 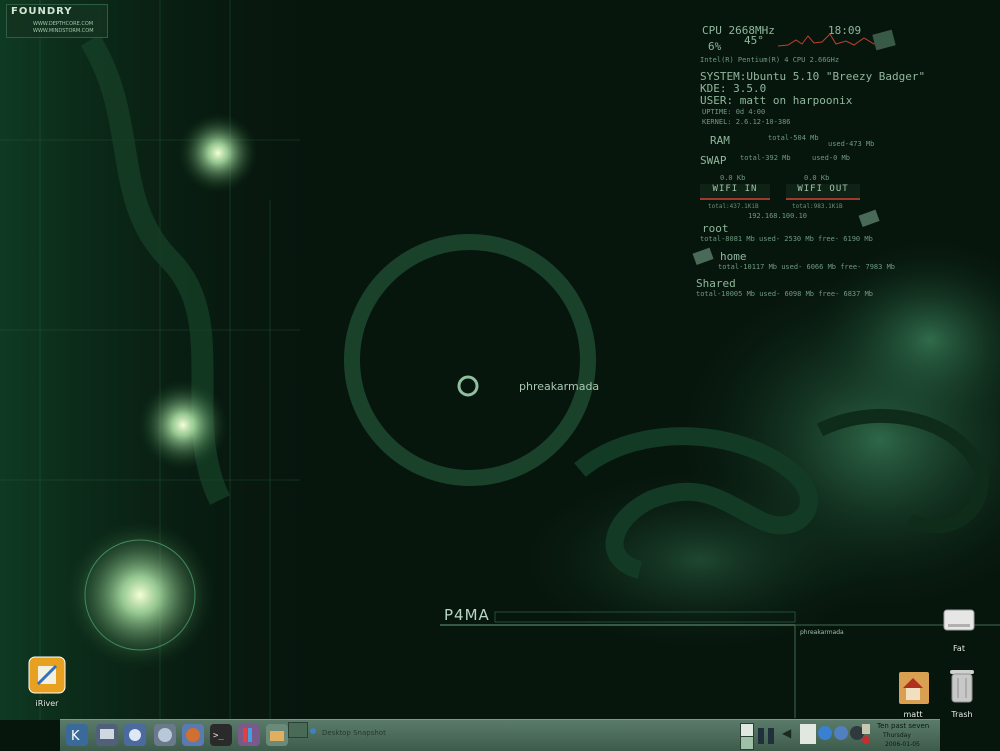 I want to click on wifi-out-label: WIFI OUT, so click(x=823, y=189).